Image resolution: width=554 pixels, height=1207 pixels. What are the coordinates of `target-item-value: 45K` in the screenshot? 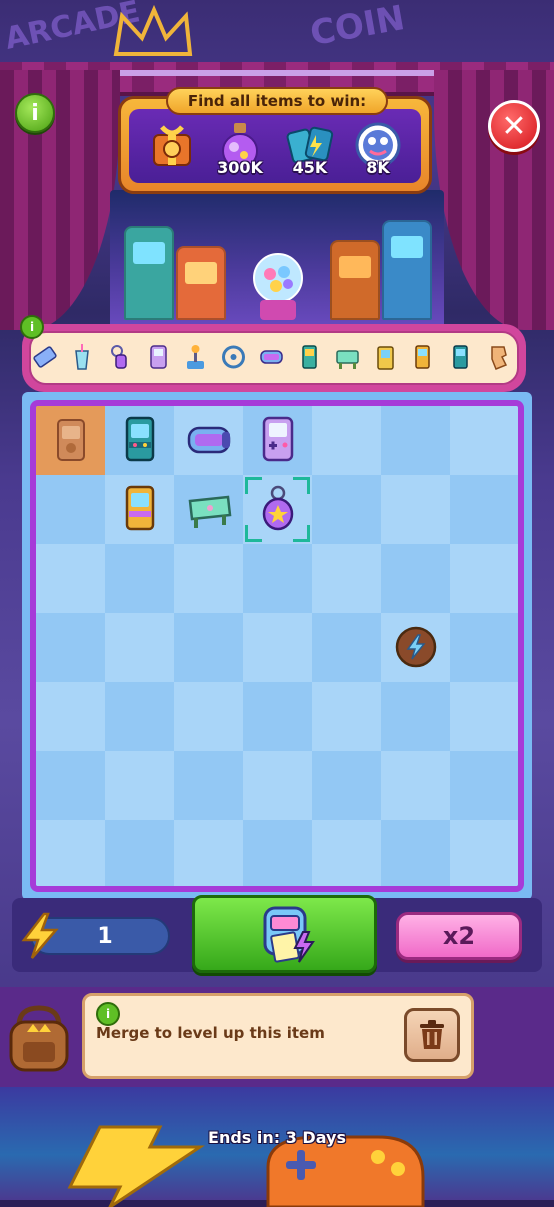 It's located at (310, 167).